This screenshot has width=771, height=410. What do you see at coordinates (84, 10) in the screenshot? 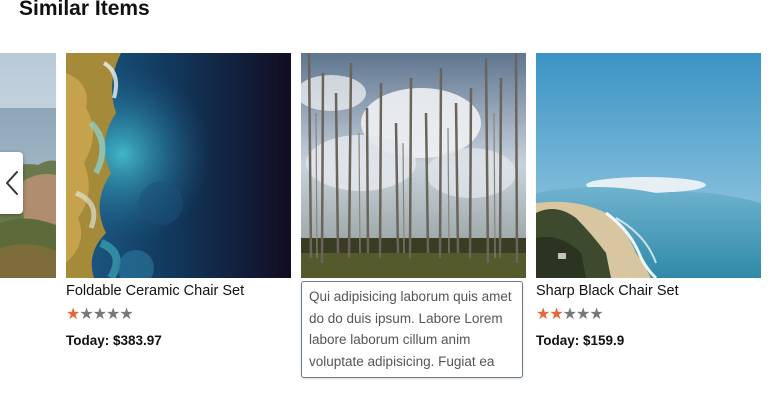
I see `section-title: Similar Items` at bounding box center [84, 10].